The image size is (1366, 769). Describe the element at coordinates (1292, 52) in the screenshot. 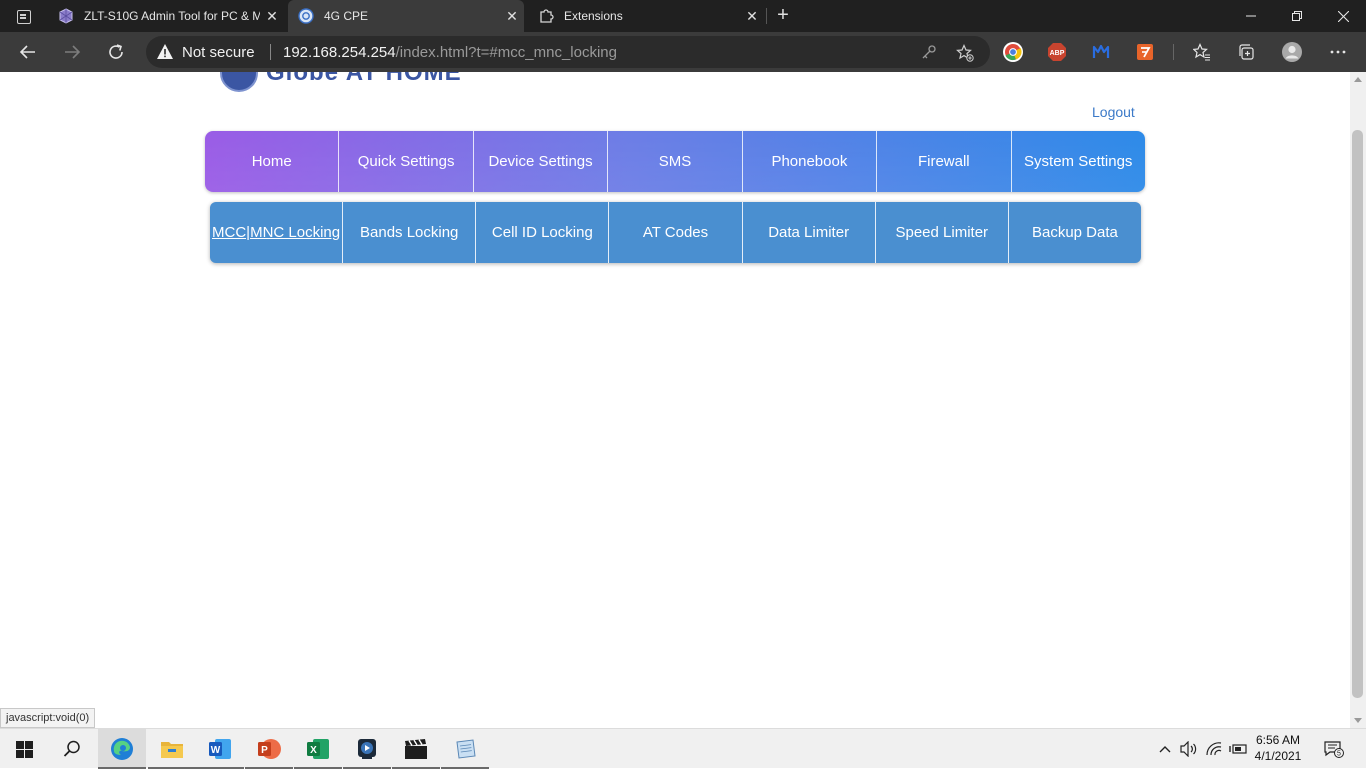

I see `profile-button` at that location.